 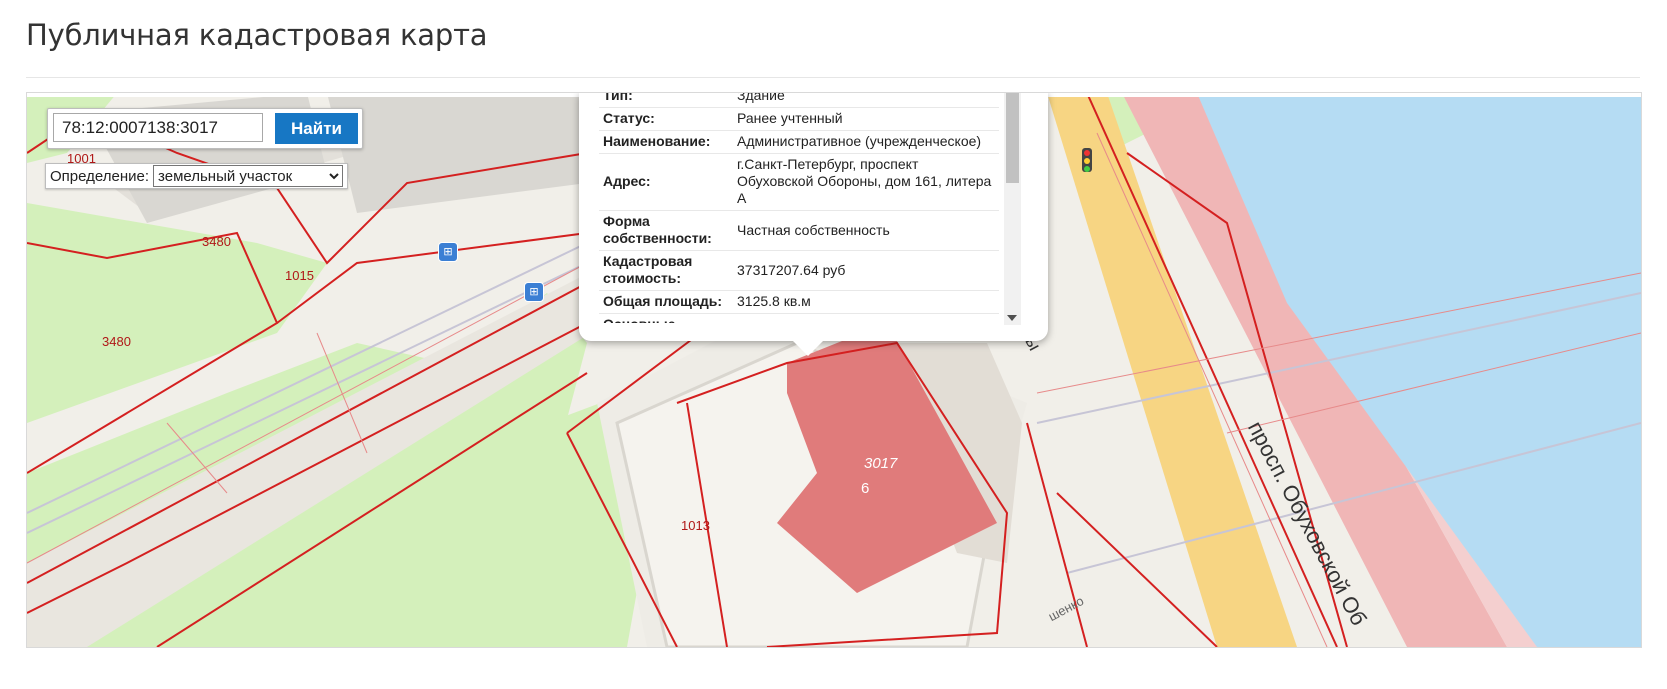 I want to click on definition-label: Определение:, so click(x=100, y=176).